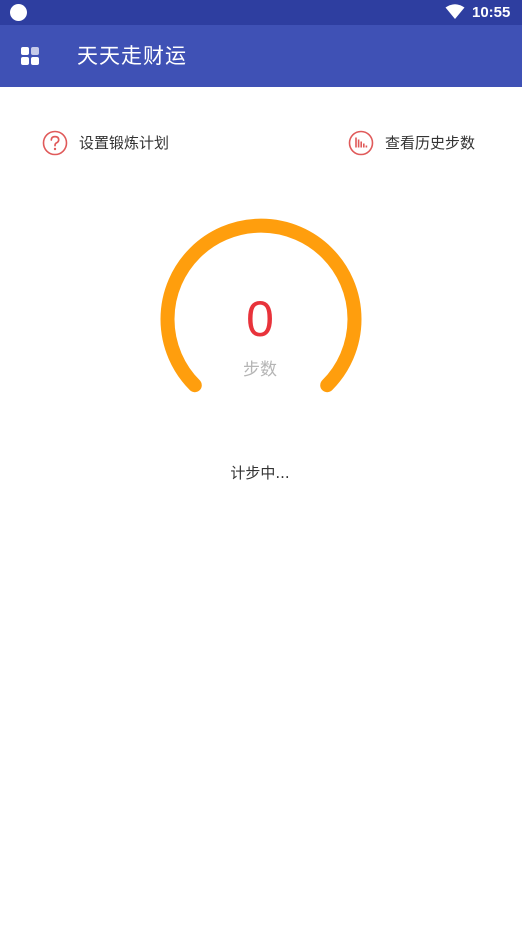 Image resolution: width=522 pixels, height=929 pixels. Describe the element at coordinates (260, 370) in the screenshot. I see `step-unit-label: 步数` at that location.